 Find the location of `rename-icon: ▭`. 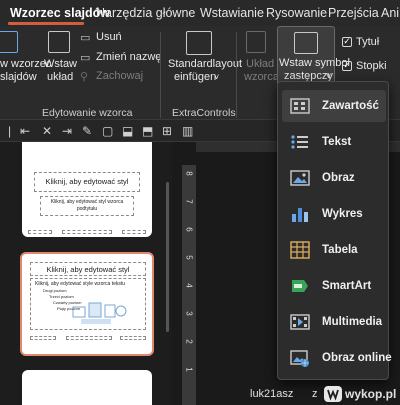

rename-icon: ▭ is located at coordinates (85, 58).